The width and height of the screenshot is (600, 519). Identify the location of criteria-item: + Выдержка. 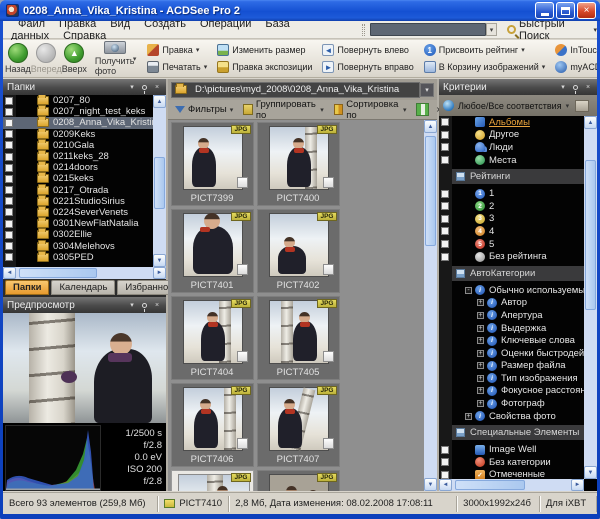
(511, 328).